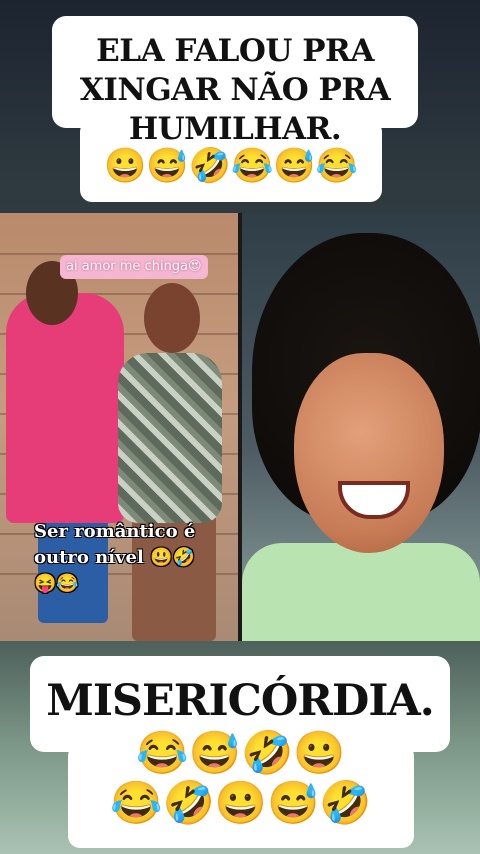  What do you see at coordinates (241, 802) in the screenshot?
I see `bottom-caption-emojis-line-2: 😂🤣😀😅🤣` at bounding box center [241, 802].